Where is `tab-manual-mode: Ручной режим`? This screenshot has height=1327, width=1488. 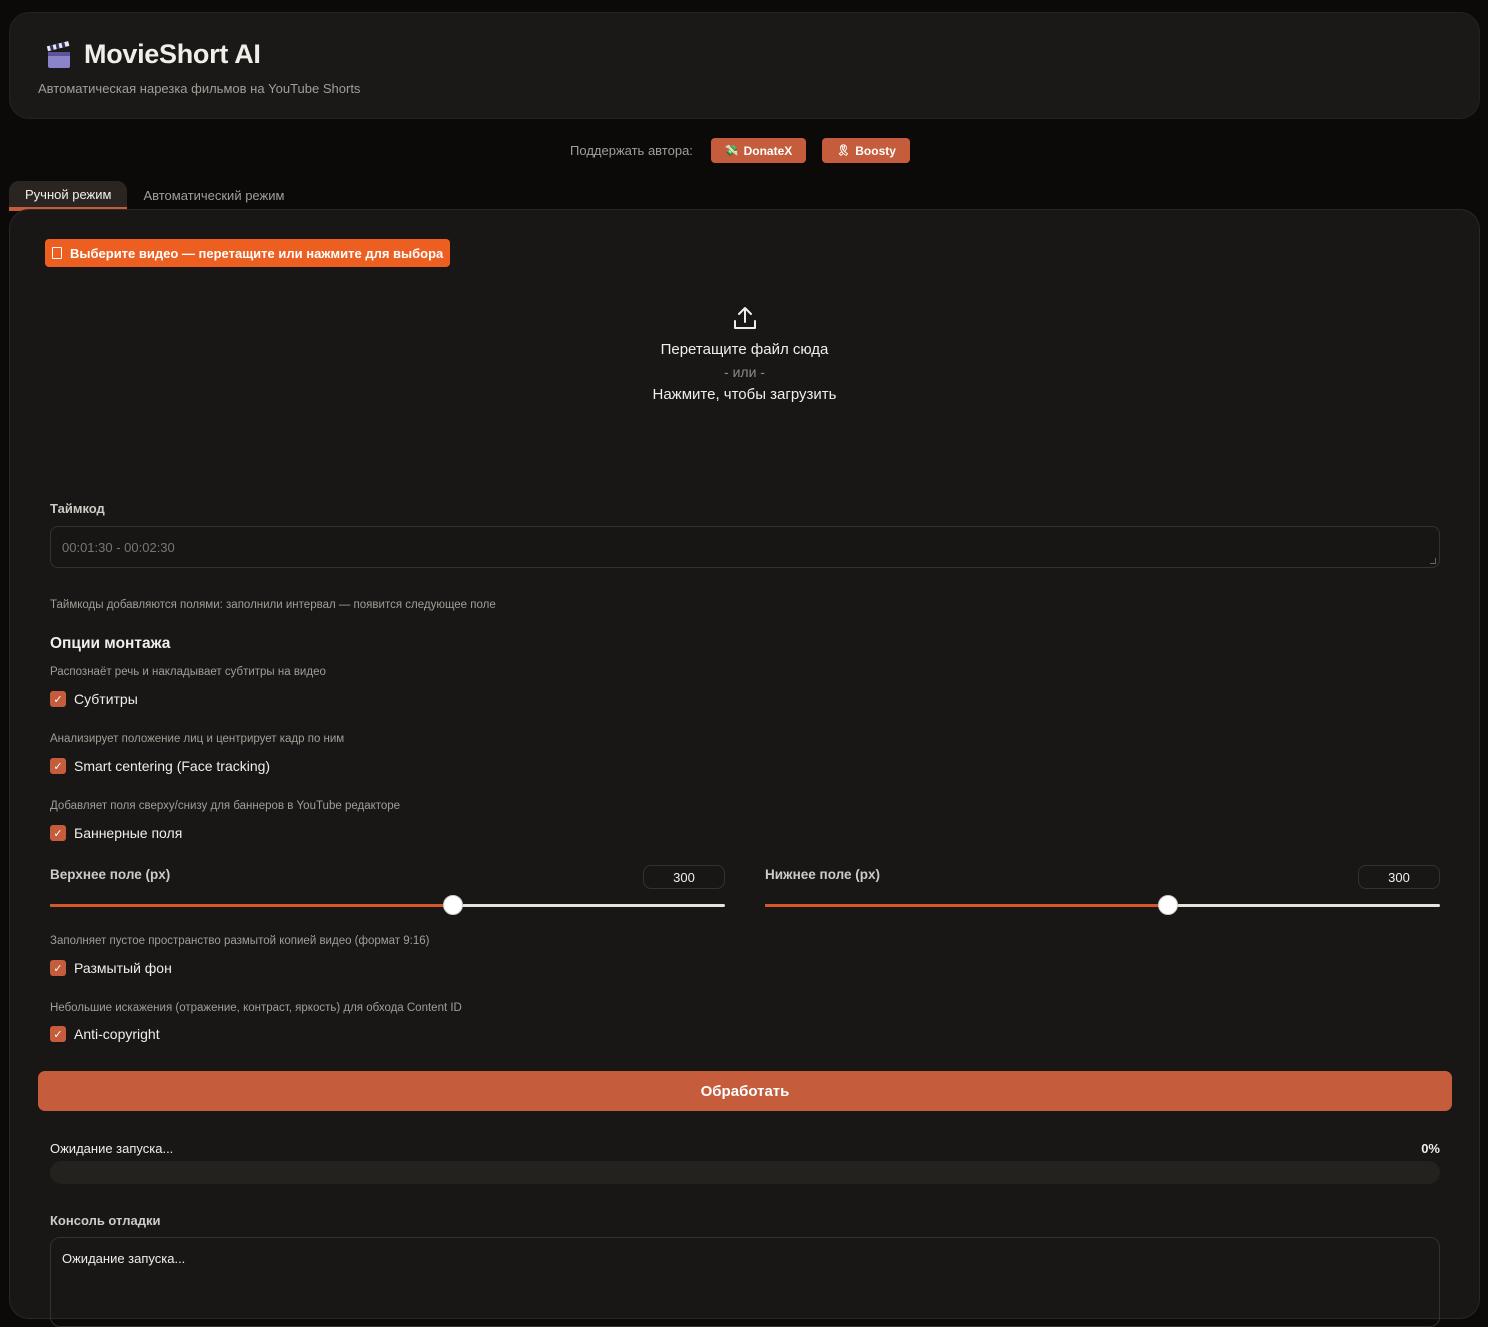
tab-manual-mode: Ручной режим is located at coordinates (68, 195).